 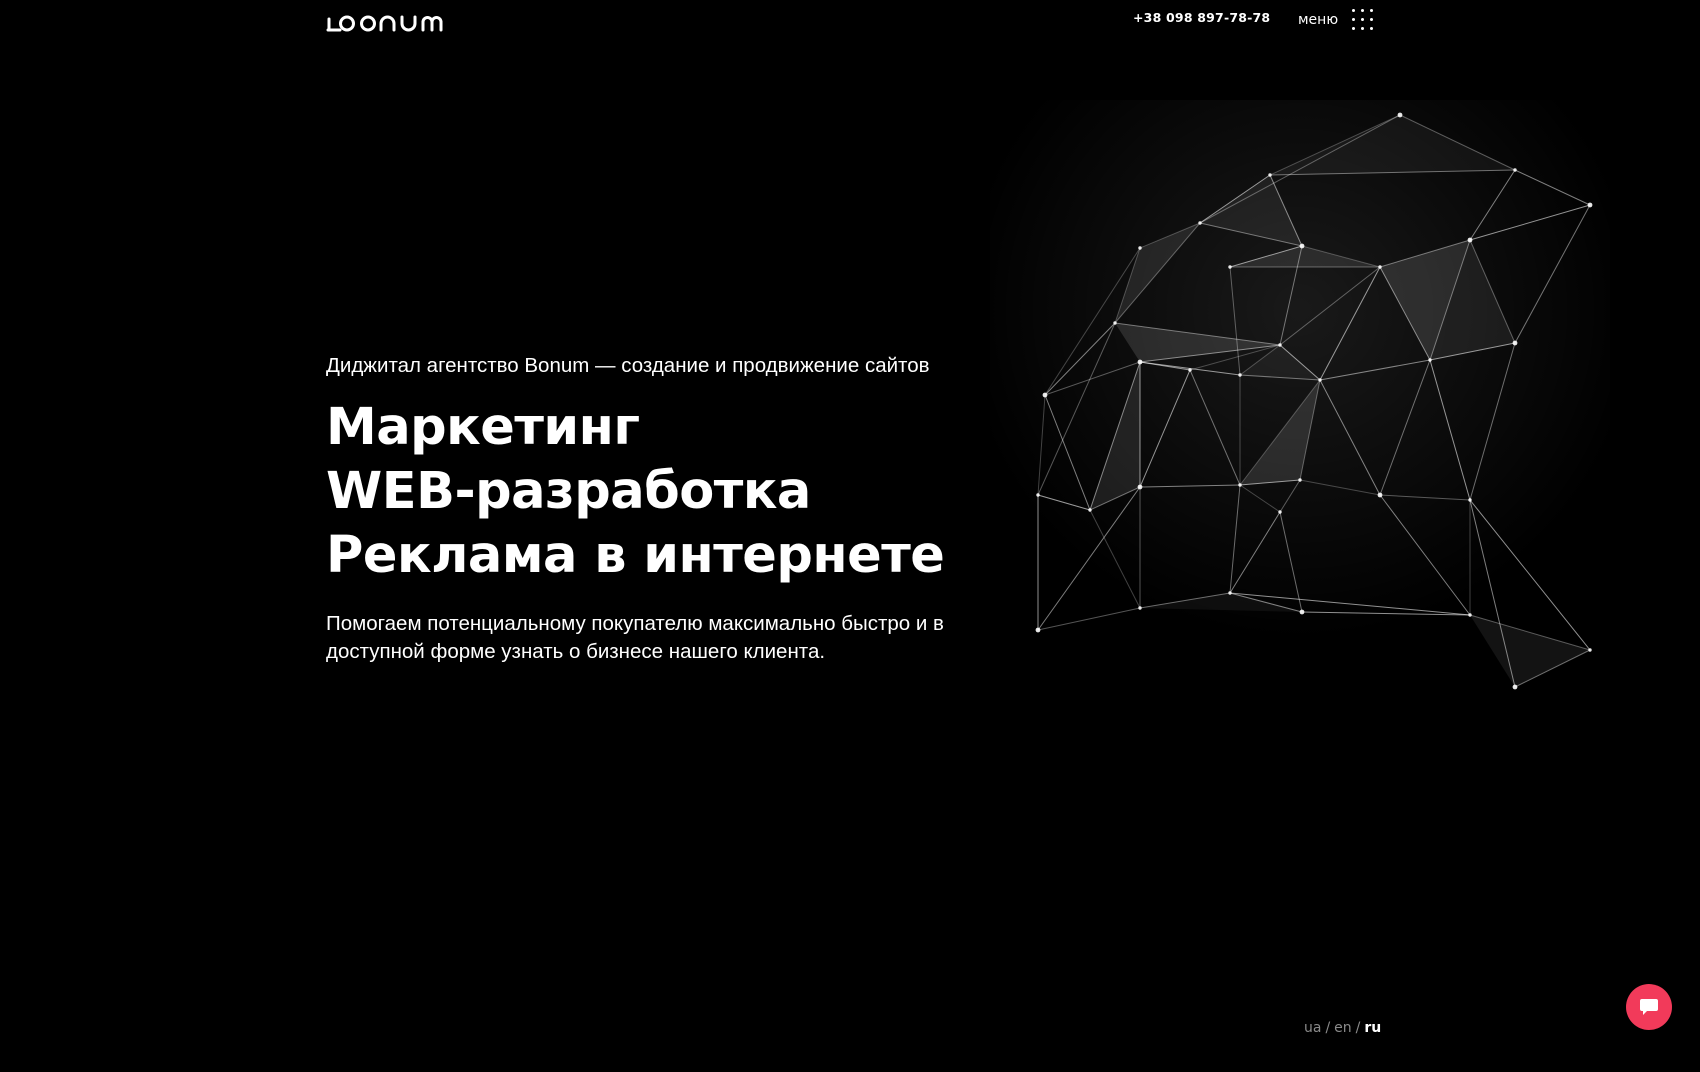 I want to click on chat-button, so click(x=1649, y=1007).